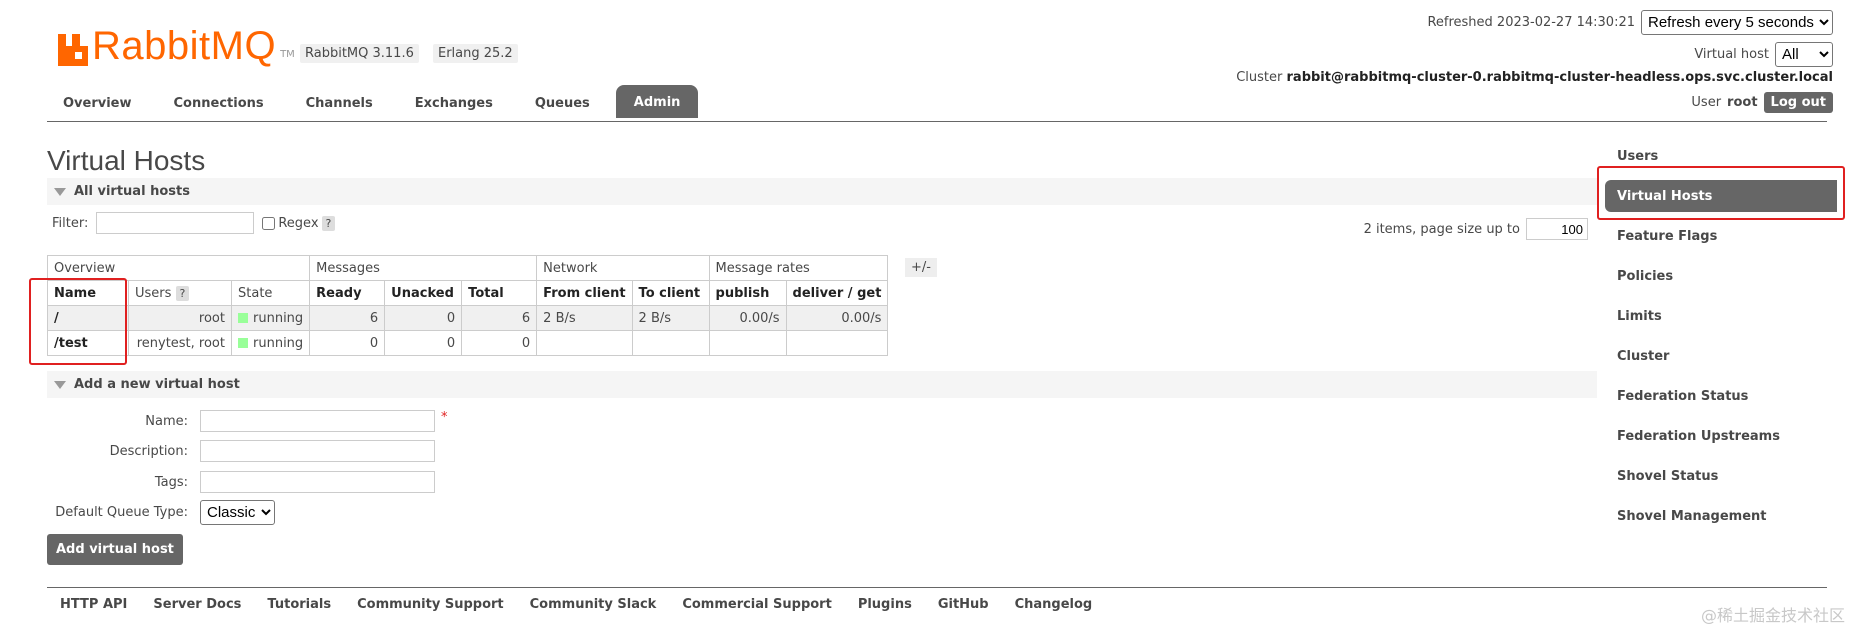 This screenshot has width=1853, height=630. I want to click on tab-connections: Connections, so click(219, 103).